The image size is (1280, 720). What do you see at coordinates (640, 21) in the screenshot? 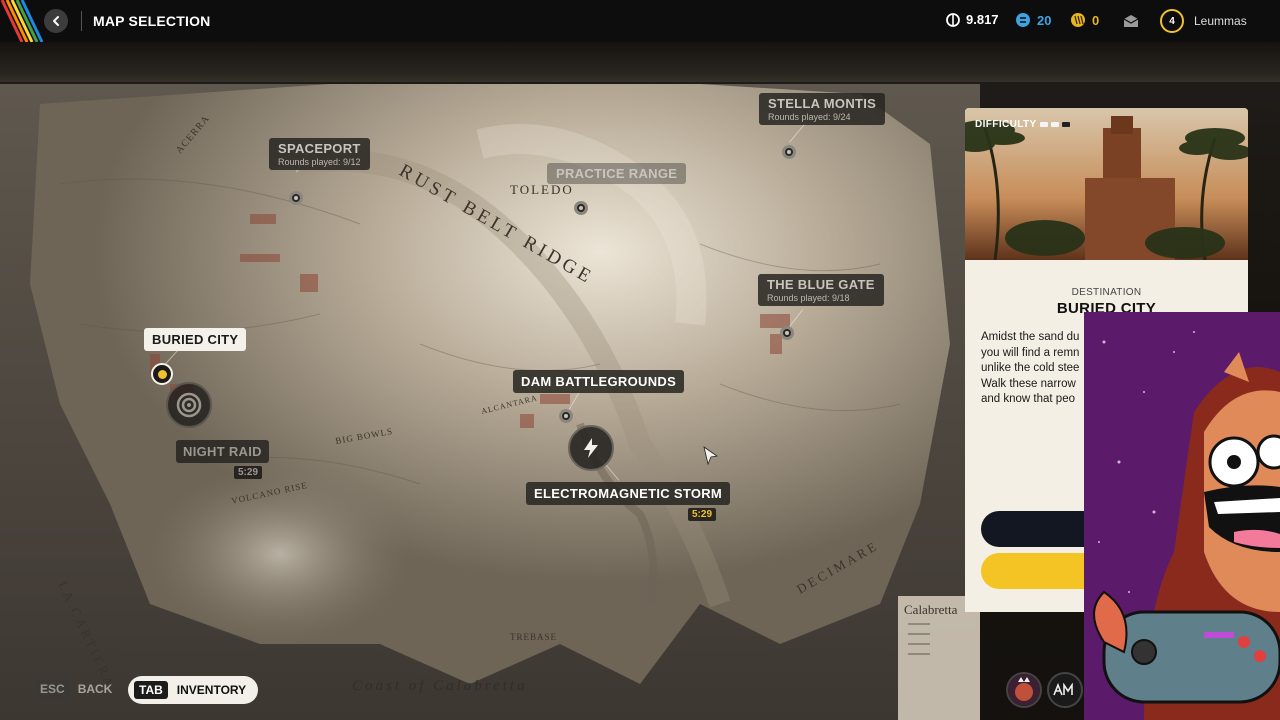
I see `top-bar: MAP SELECTION 9.817 20 0 4 Leummas` at bounding box center [640, 21].